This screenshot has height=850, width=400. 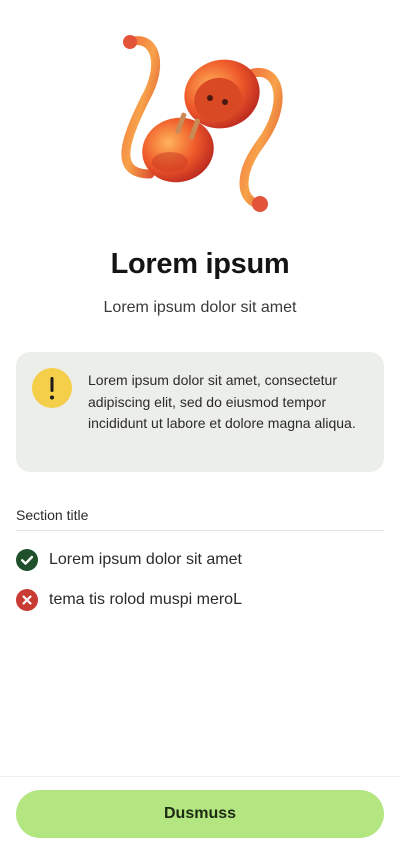 I want to click on list-item-error: tema tis rolod muspi meroL, so click(x=200, y=600).